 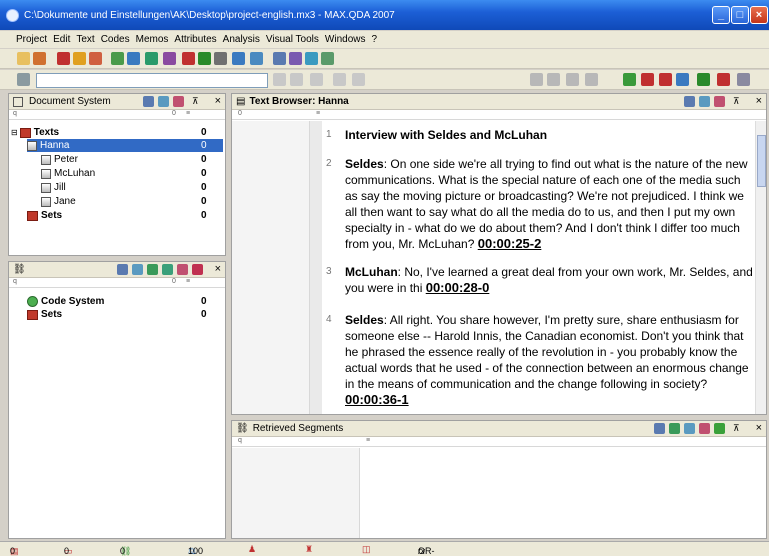 What do you see at coordinates (309, 549) in the screenshot?
I see `status-person2-icon: ♜` at bounding box center [309, 549].